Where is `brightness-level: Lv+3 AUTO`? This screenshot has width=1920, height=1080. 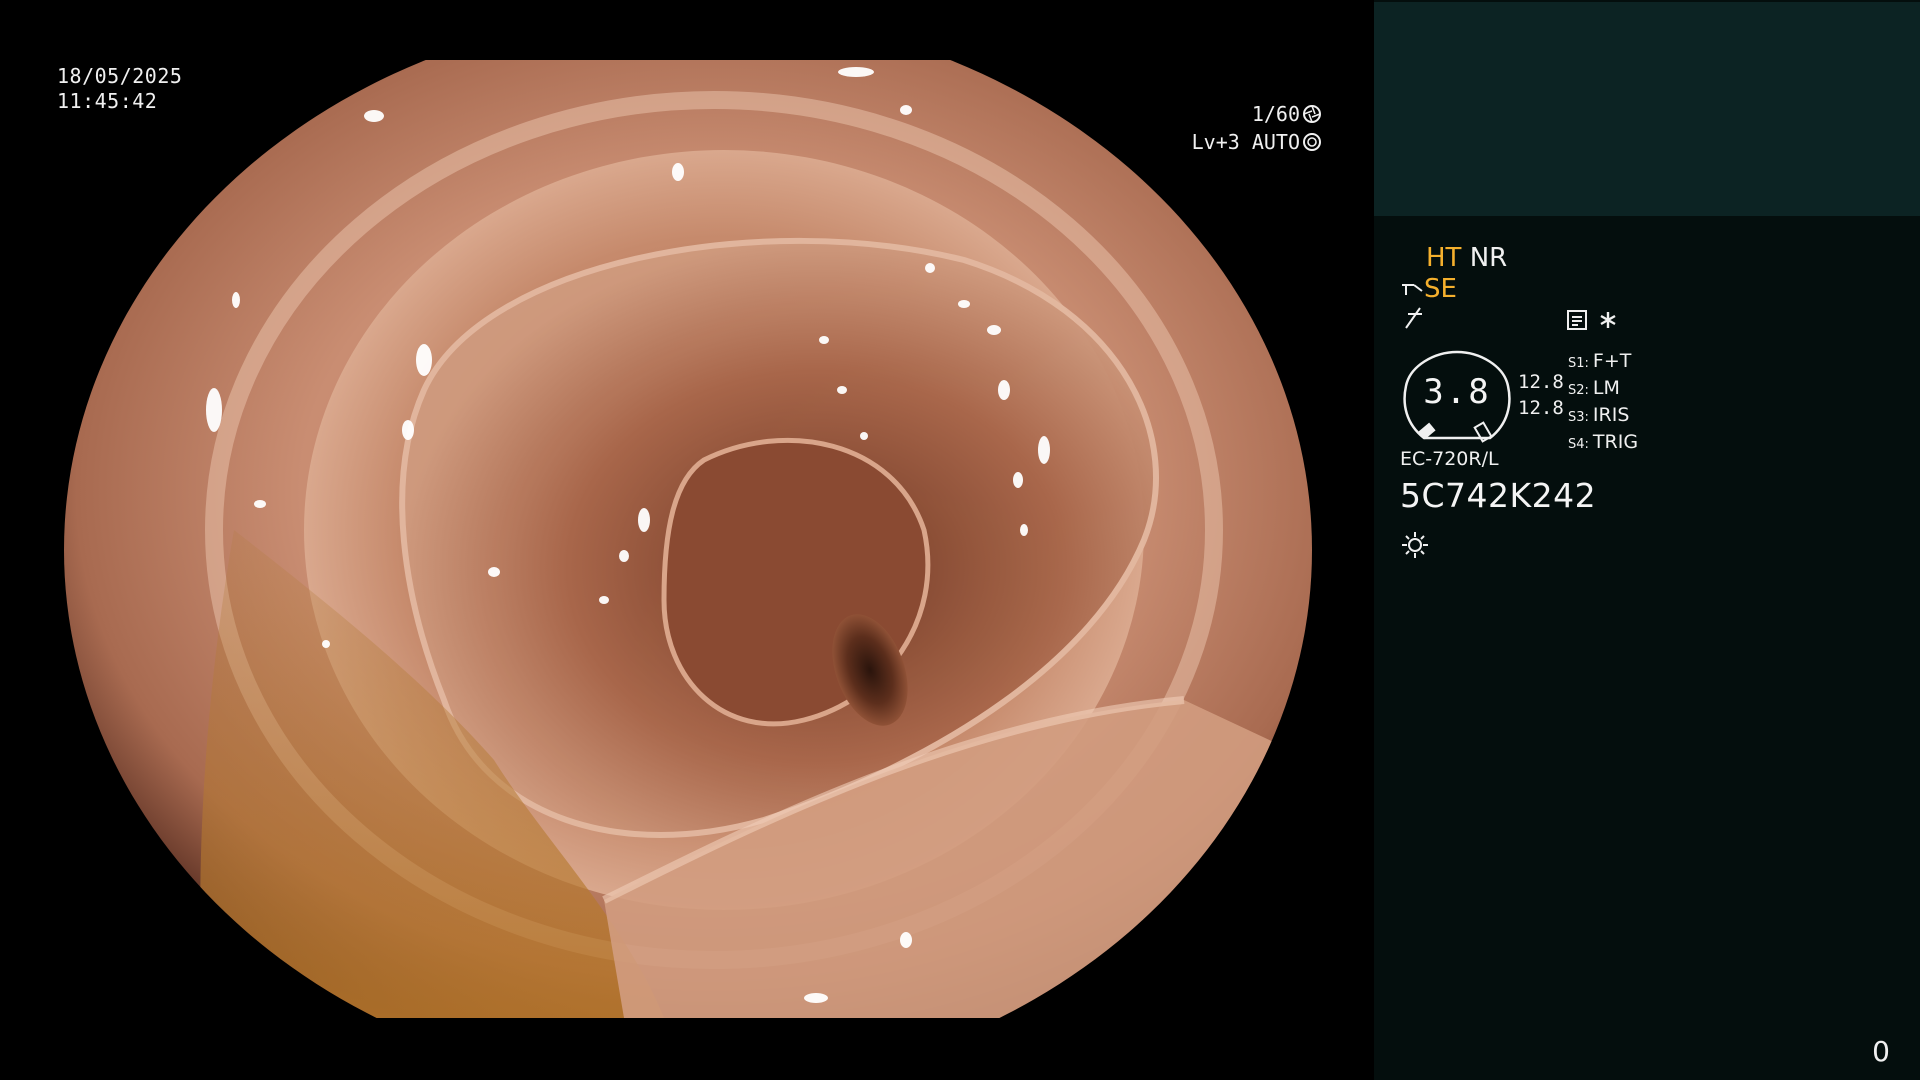 brightness-level: Lv+3 AUTO is located at coordinates (1245, 142).